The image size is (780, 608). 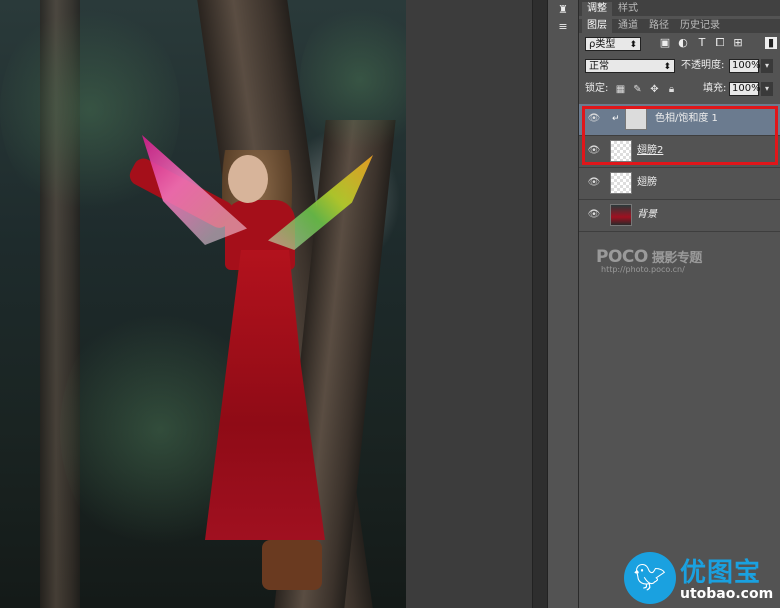 I want to click on type-filter-icon: T, so click(x=702, y=43).